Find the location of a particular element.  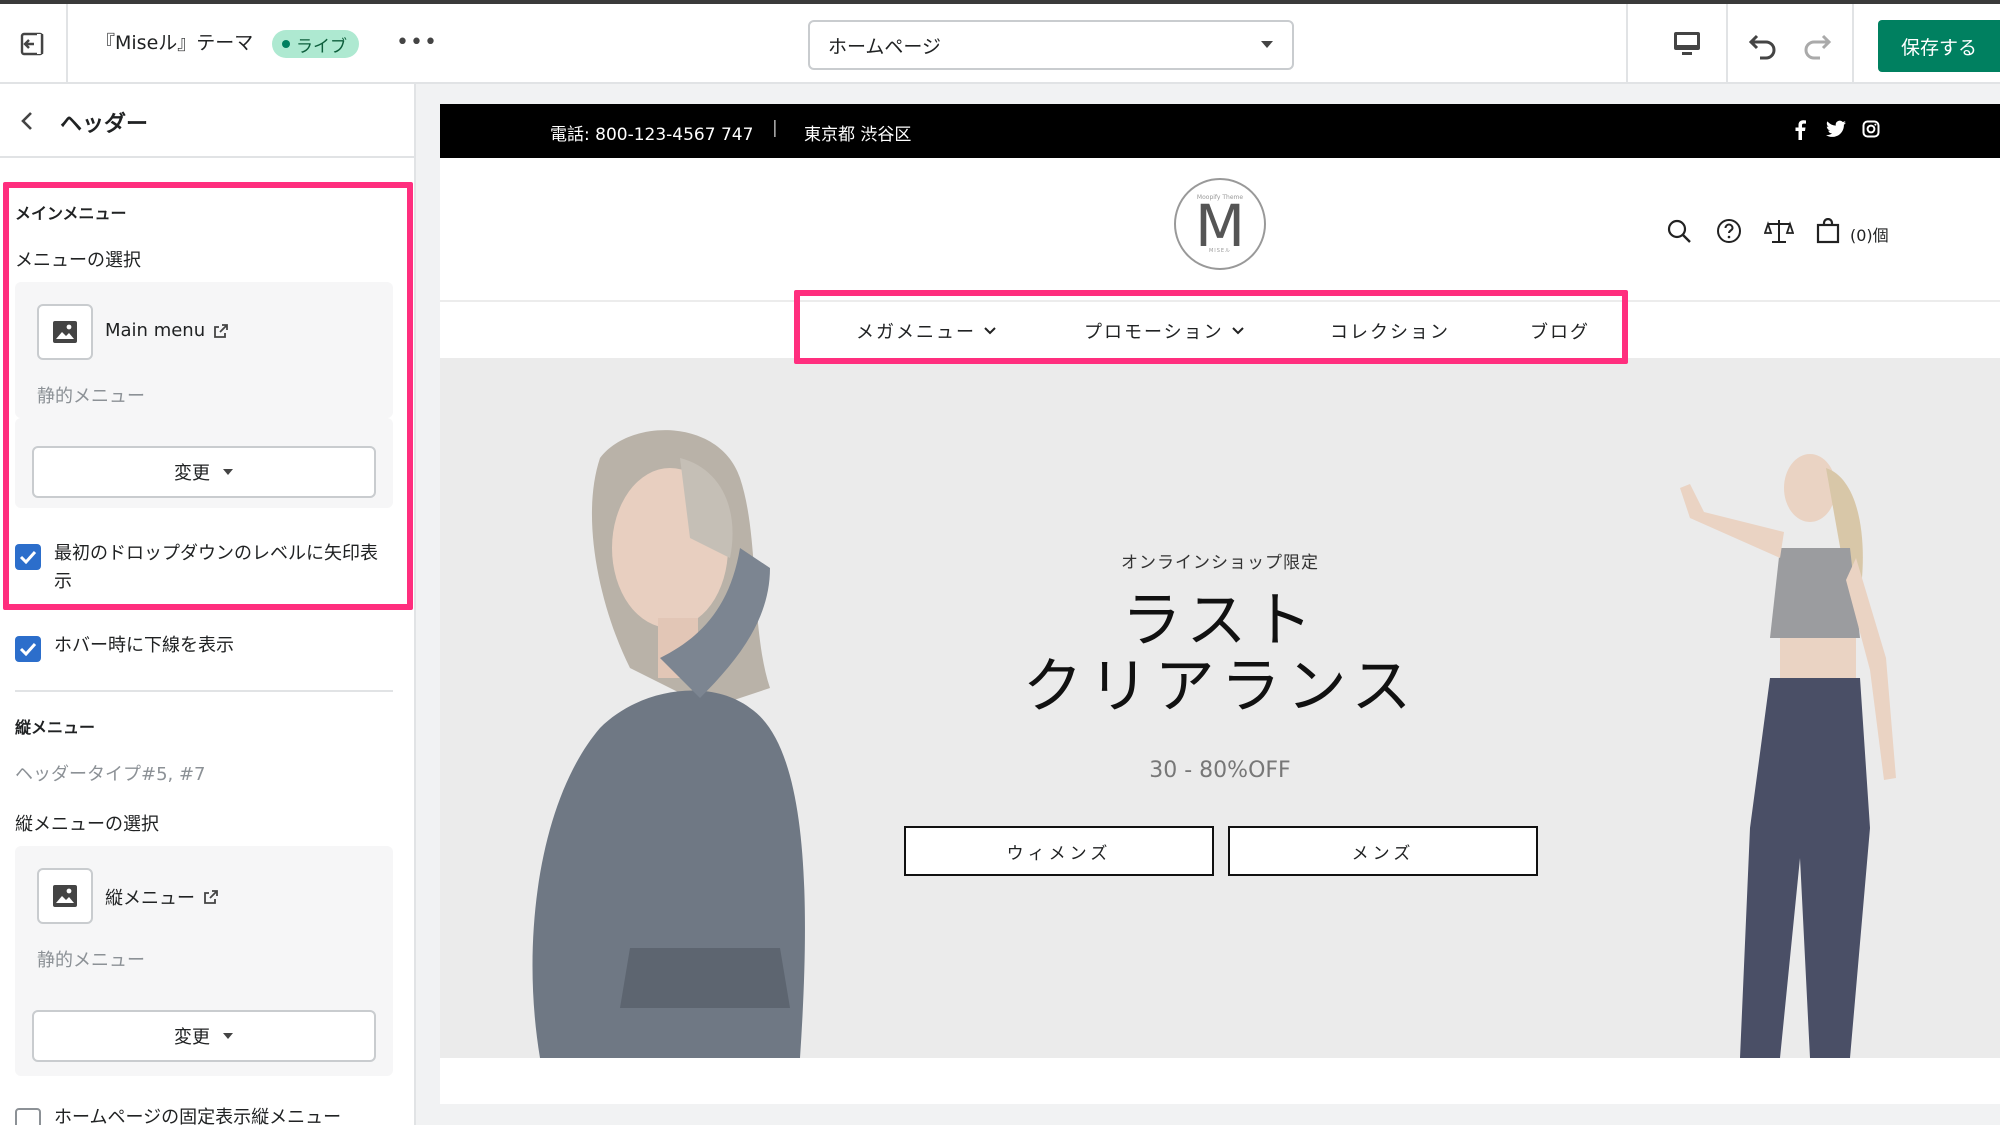

nav-item-label: プロモーション is located at coordinates (1154, 332).